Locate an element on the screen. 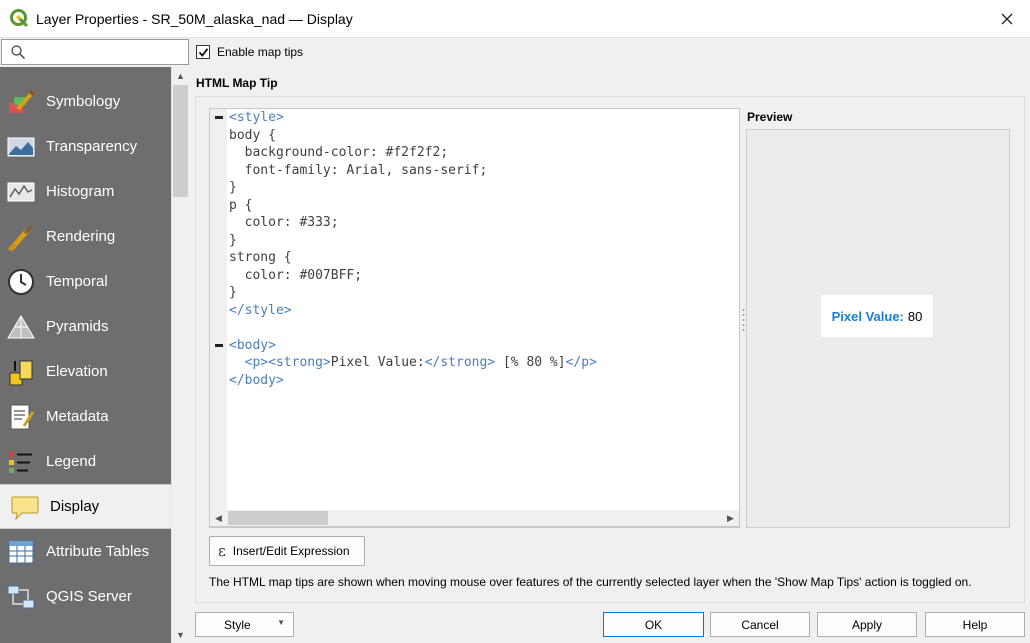 The height and width of the screenshot is (643, 1030). code-line: background-color: #f2f2f2; is located at coordinates (339, 152).